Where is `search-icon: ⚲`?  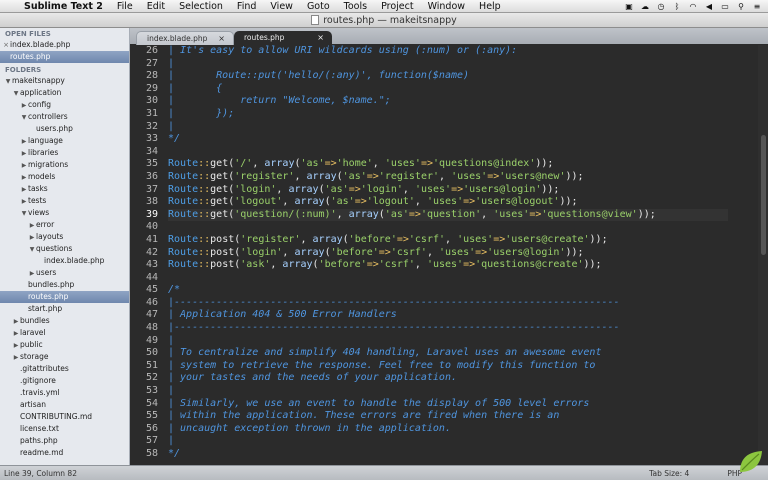 search-icon: ⚲ is located at coordinates (741, 6).